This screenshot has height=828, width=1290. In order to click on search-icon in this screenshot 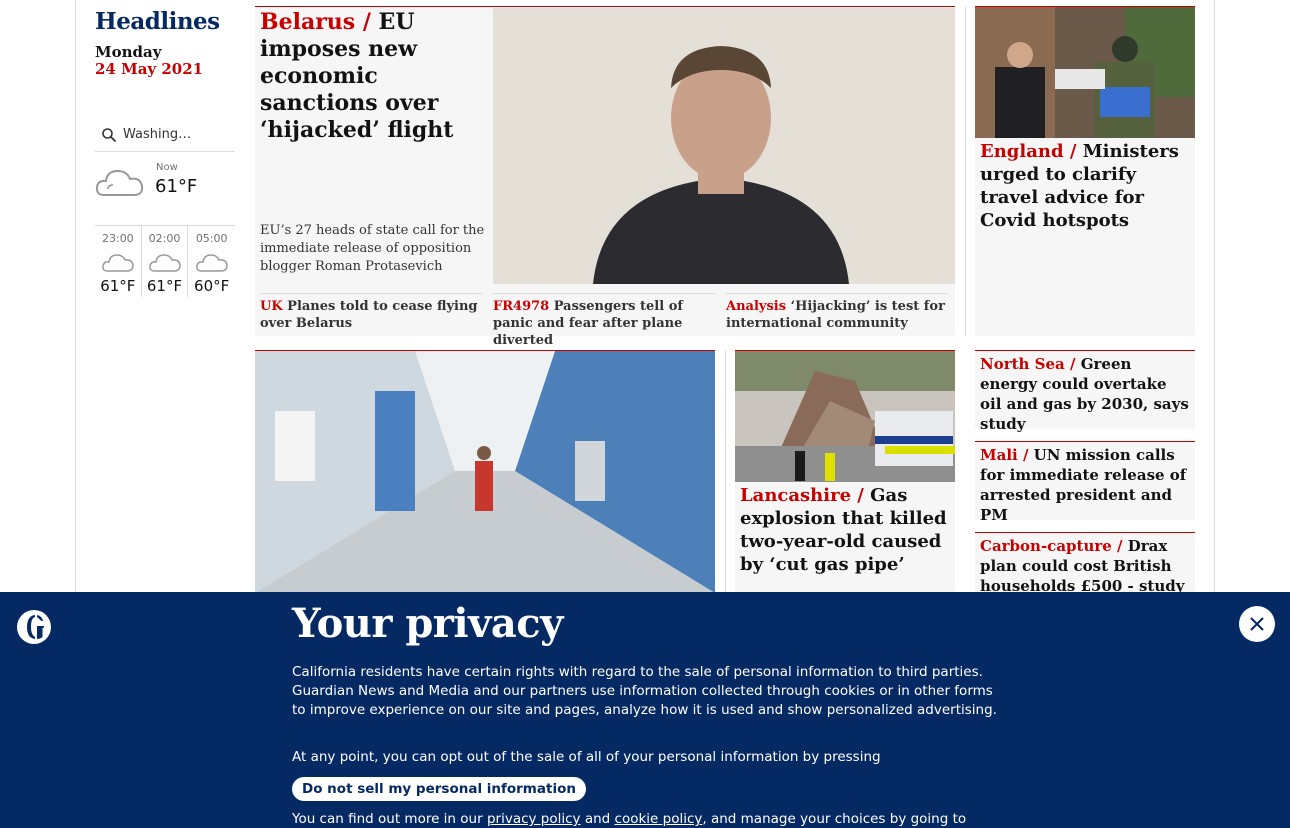, I will do `click(109, 134)`.